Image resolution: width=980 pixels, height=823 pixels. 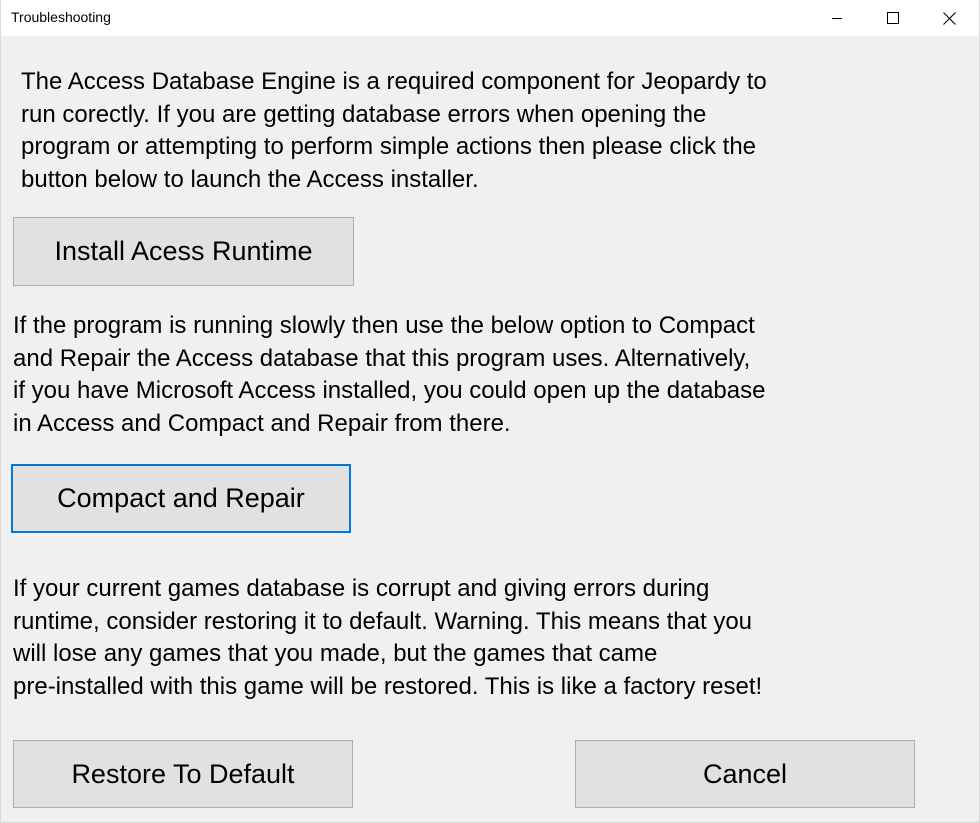 I want to click on minimize-button, so click(x=837, y=18).